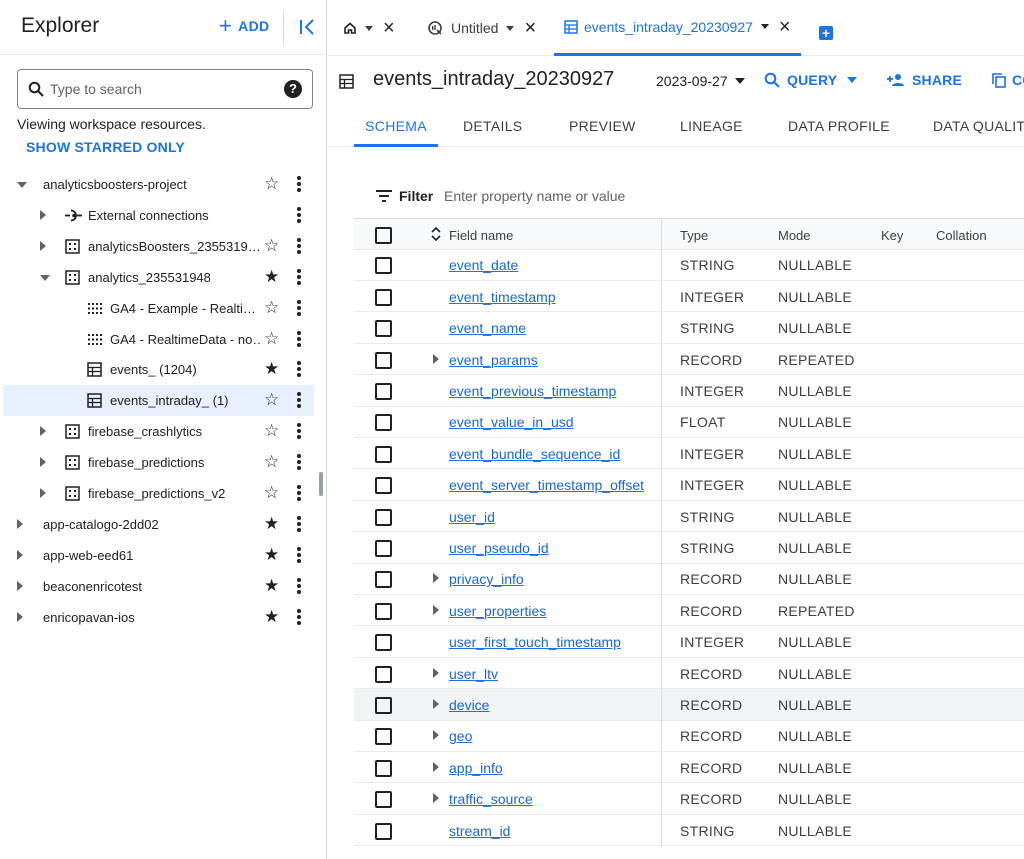 This screenshot has width=1024, height=859. Describe the element at coordinates (383, 235) in the screenshot. I see `select-all-checkbox` at that location.